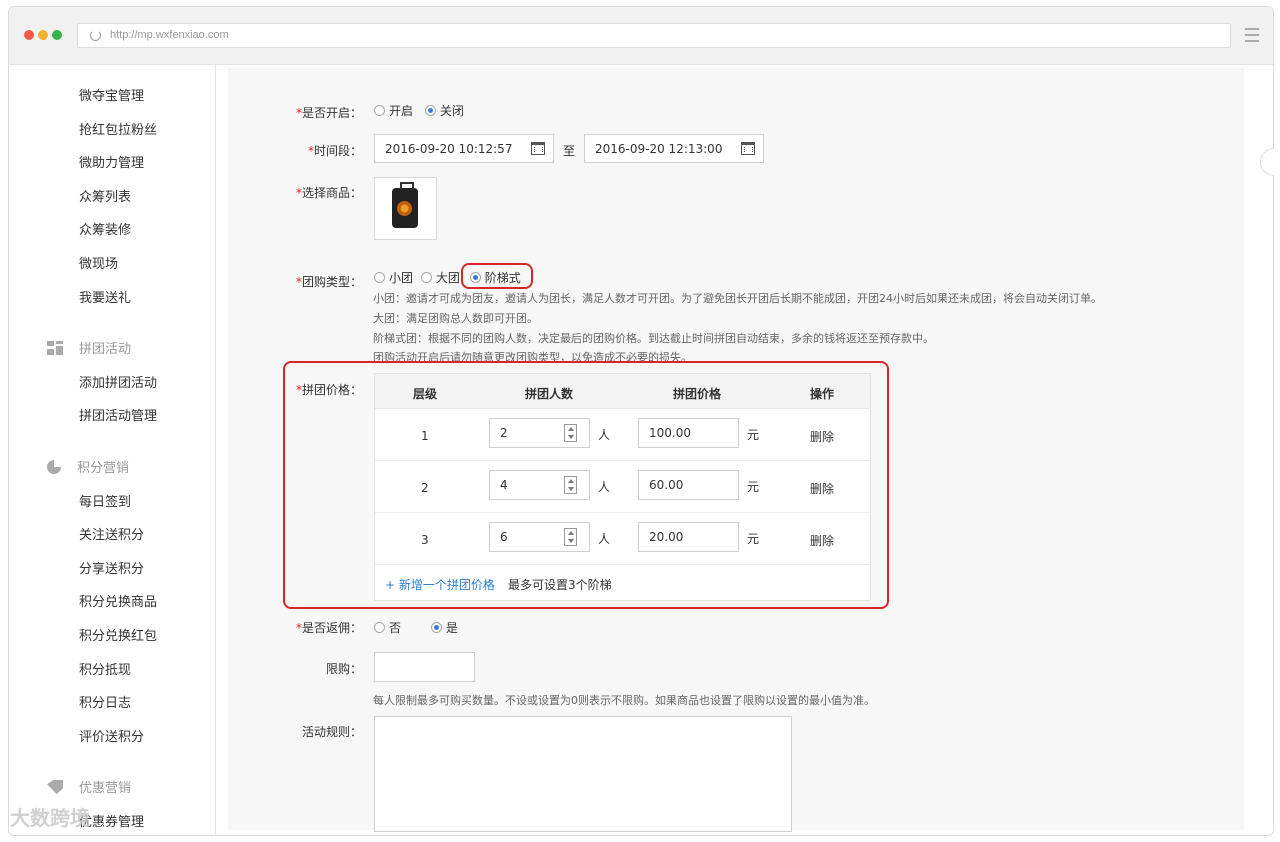 The width and height of the screenshot is (1280, 842). I want to click on sidebar-item: 积分抵现, so click(105, 668).